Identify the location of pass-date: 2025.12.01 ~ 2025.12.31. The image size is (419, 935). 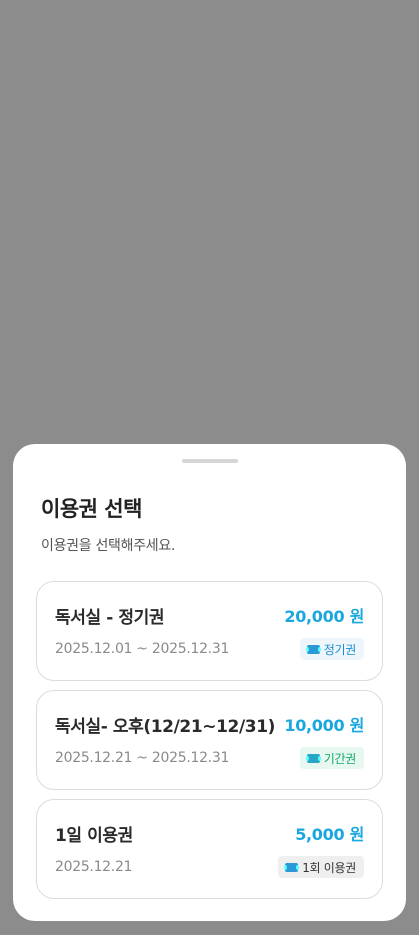
(142, 649).